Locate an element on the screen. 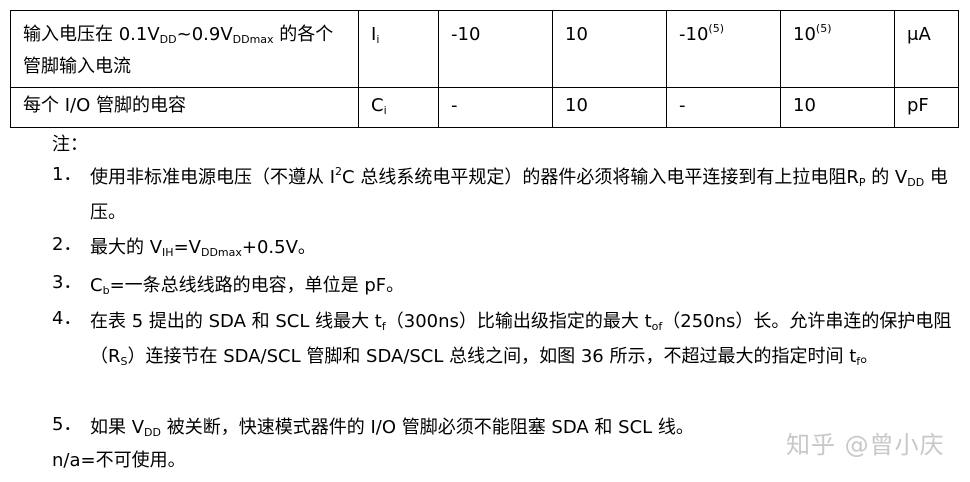 The width and height of the screenshot is (970, 482). fast-max-cell: 10 is located at coordinates (837, 107).